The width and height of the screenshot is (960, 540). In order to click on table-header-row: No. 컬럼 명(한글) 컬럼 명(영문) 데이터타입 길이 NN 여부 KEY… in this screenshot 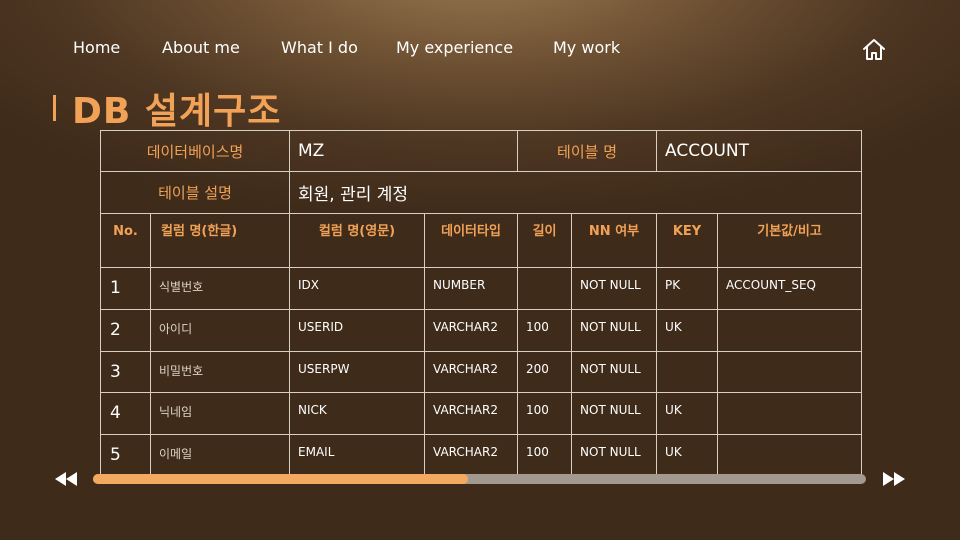, I will do `click(481, 240)`.